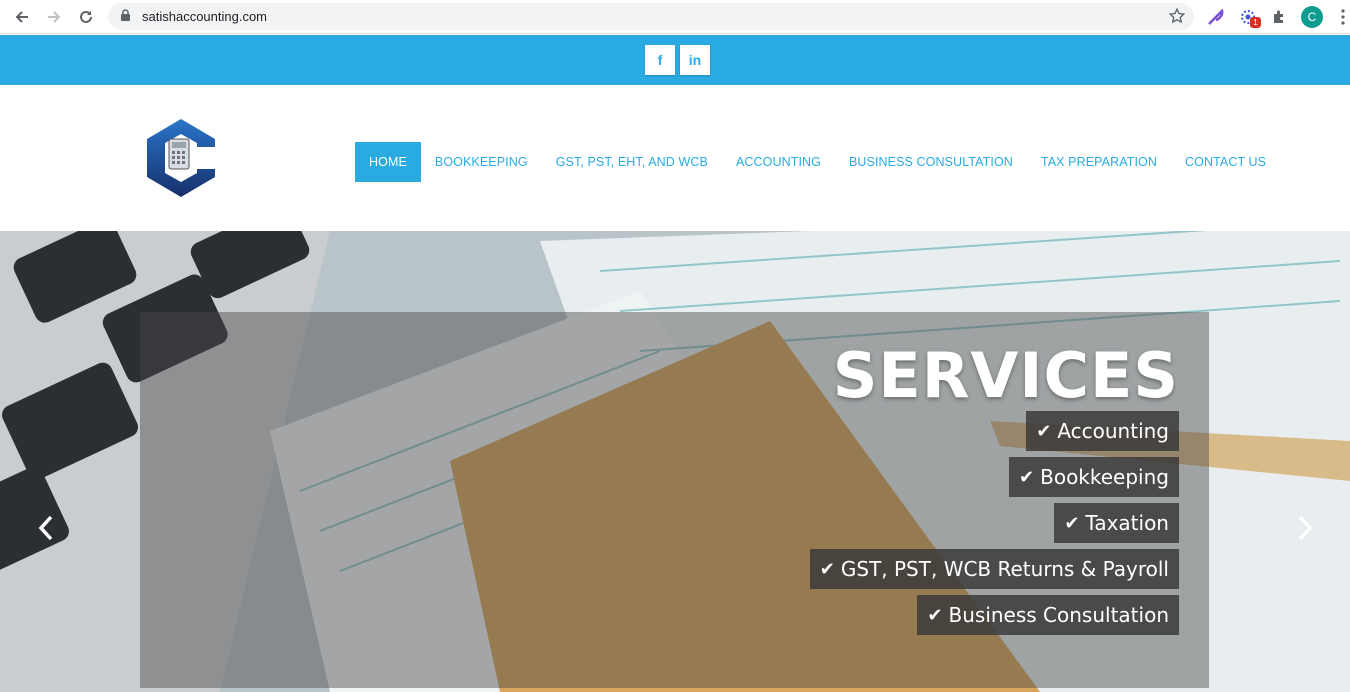 The image size is (1350, 692). What do you see at coordinates (1216, 17) in the screenshot?
I see `feather-icon` at bounding box center [1216, 17].